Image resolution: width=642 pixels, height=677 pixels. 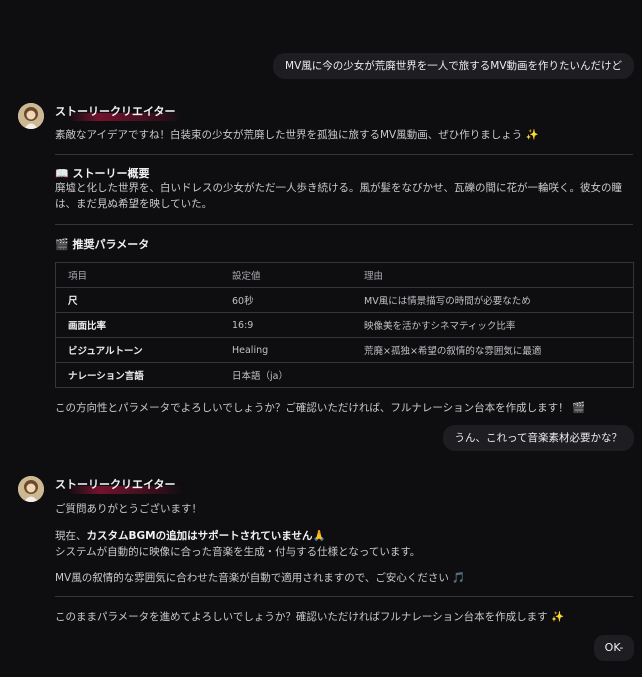 I want to click on recommended-params-heading: 🎬 推奨パラメータ, so click(x=102, y=244).